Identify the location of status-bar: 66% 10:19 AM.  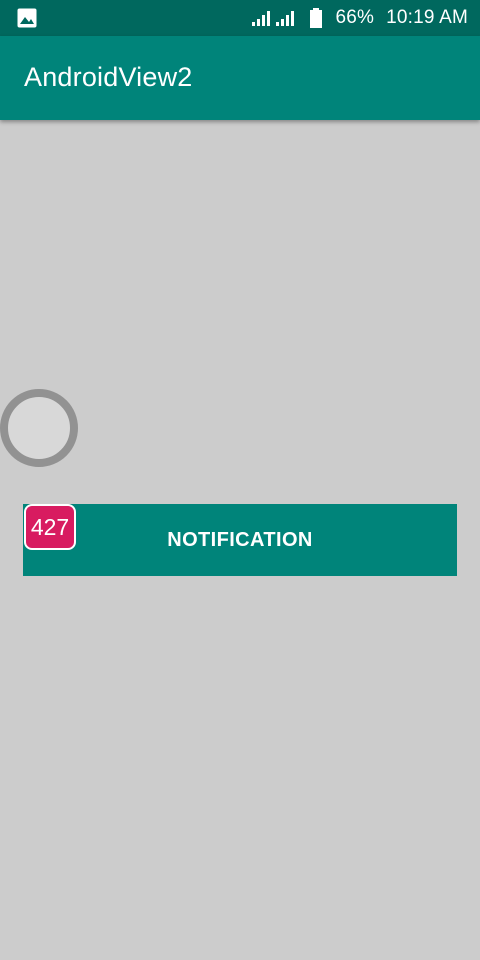
(240, 18).